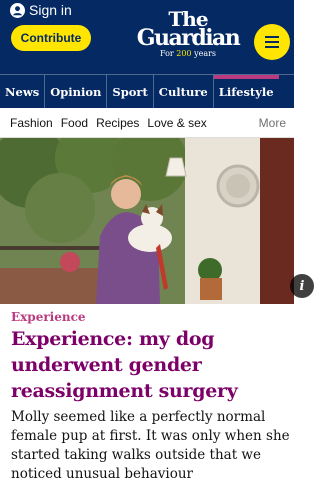  I want to click on subnav-item-fashion: Fashion, so click(31, 123).